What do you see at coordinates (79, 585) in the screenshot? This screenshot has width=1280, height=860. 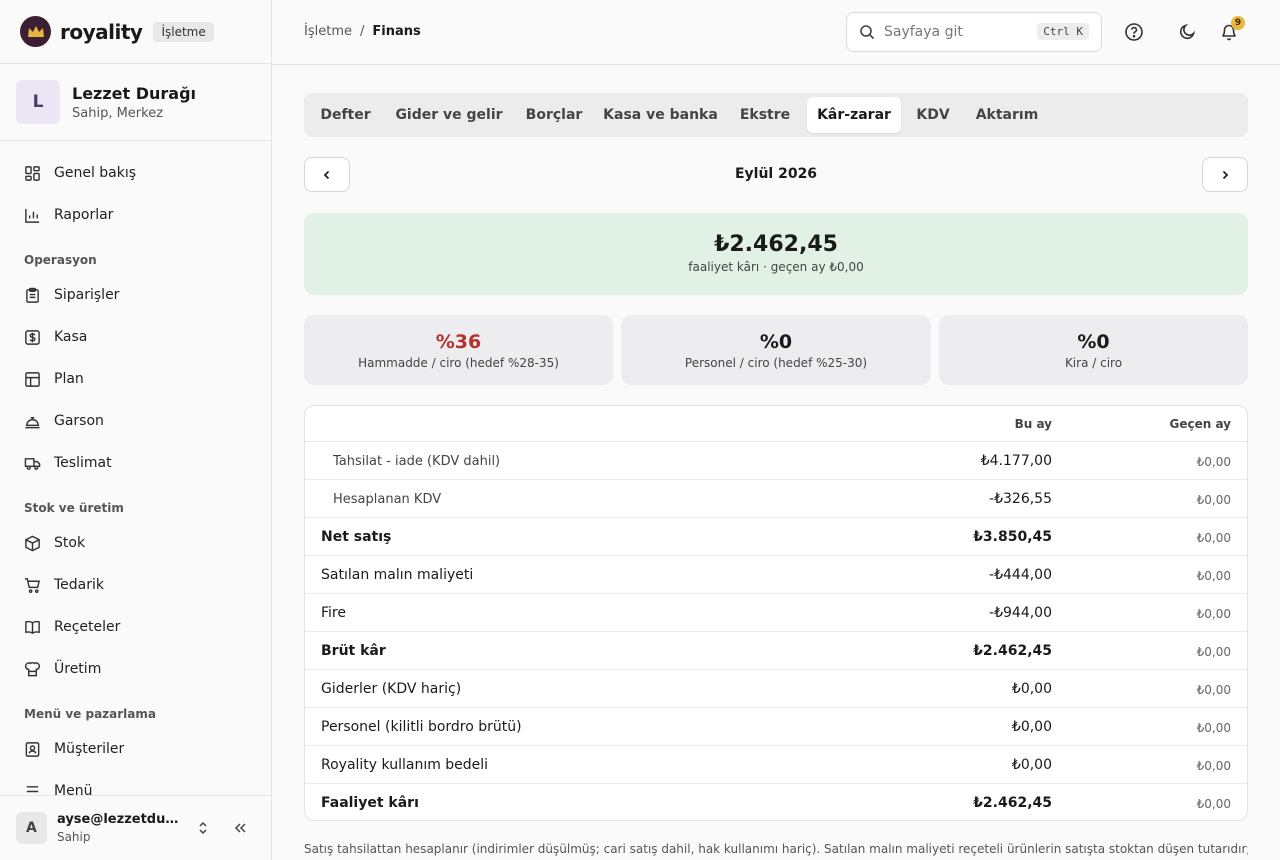 I see `sidebar-item-label: Tedarik` at bounding box center [79, 585].